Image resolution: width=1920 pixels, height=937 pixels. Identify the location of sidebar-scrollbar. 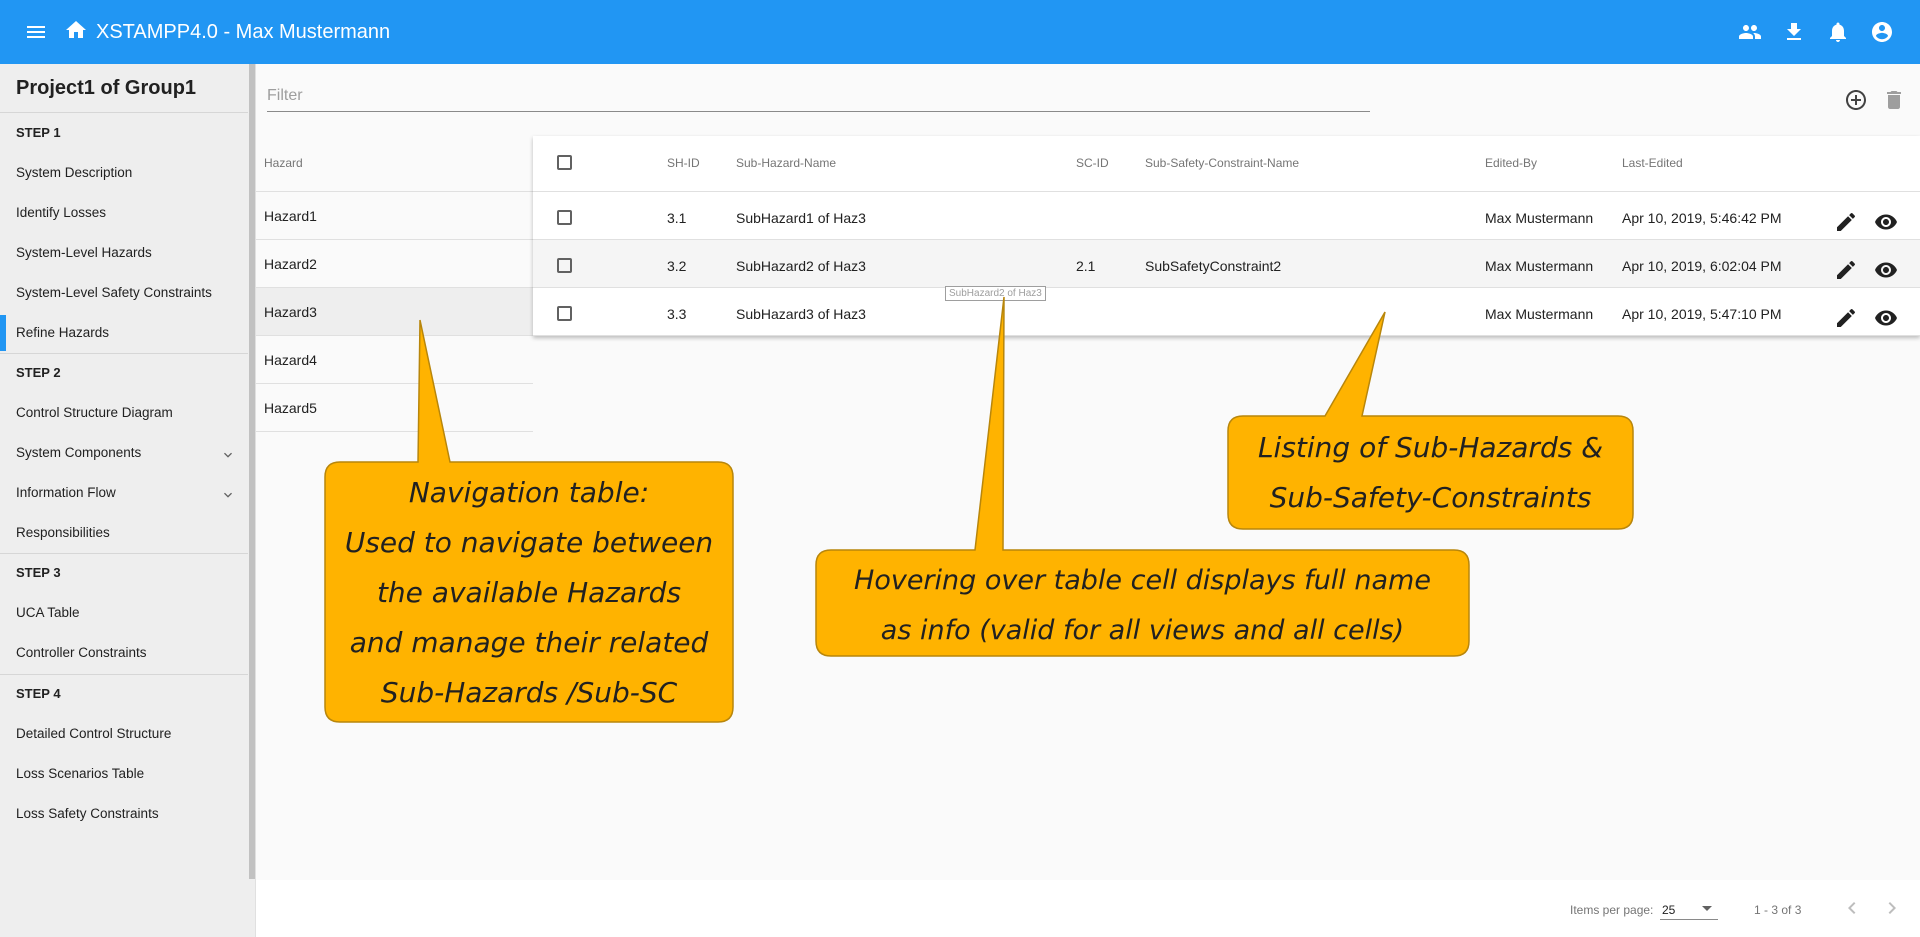
(252, 471).